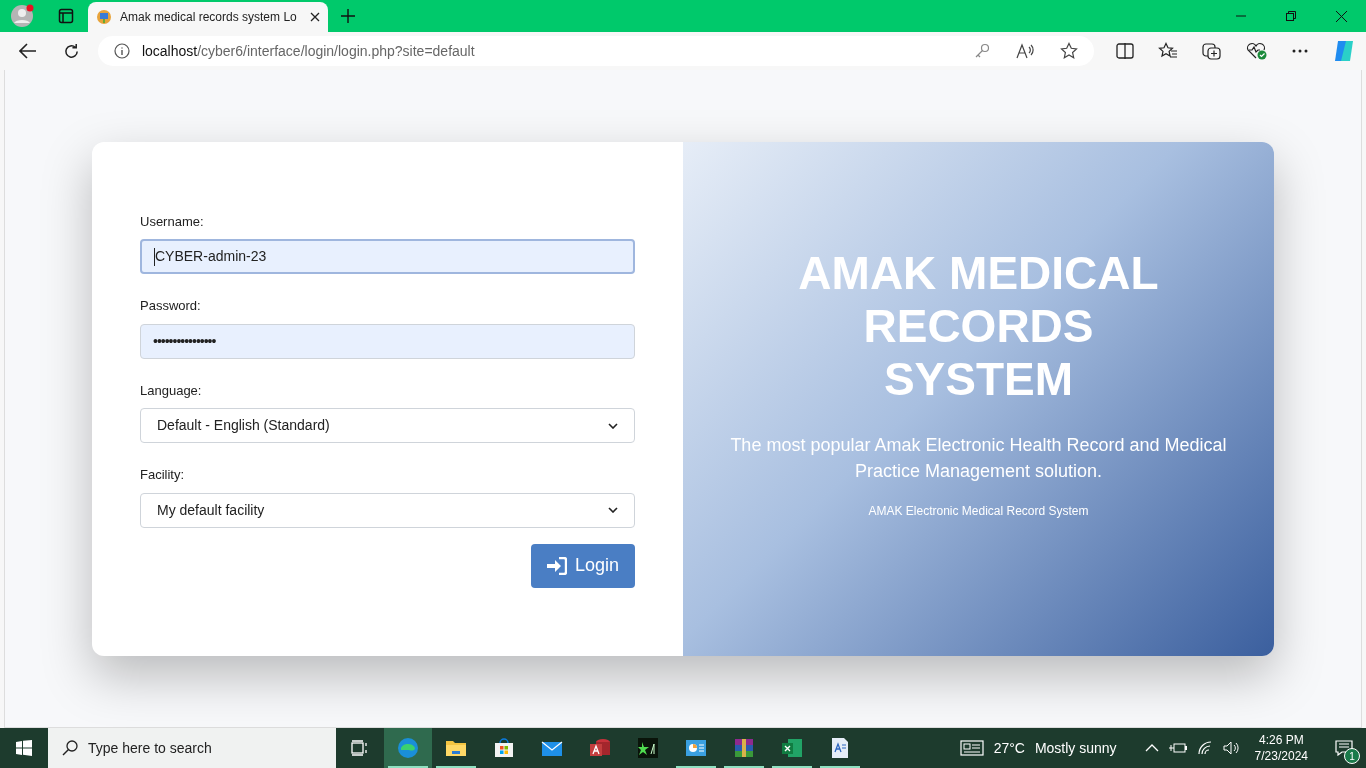 This screenshot has width=1366, height=768. Describe the element at coordinates (1352, 756) in the screenshot. I see `notification-count: 1` at that location.